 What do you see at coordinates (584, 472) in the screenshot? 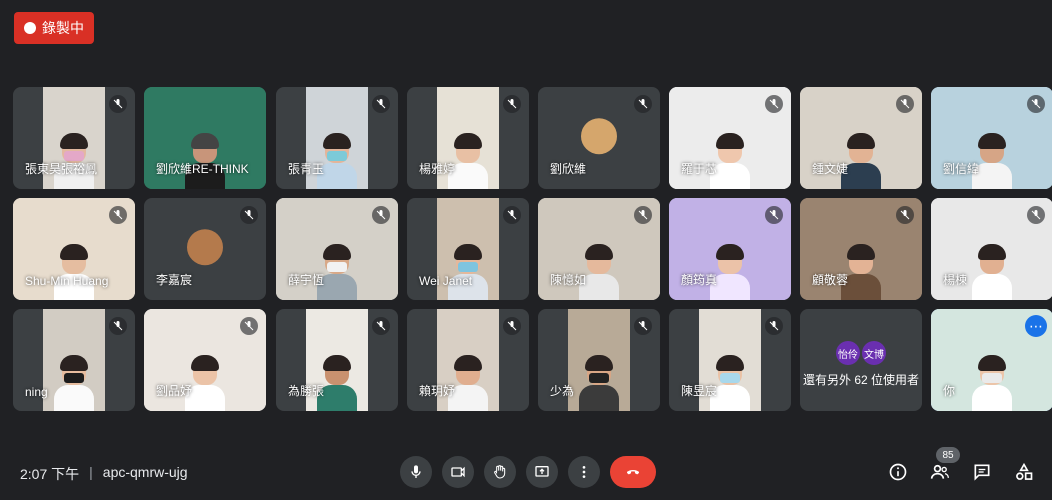
I see `more-options-button` at bounding box center [584, 472].